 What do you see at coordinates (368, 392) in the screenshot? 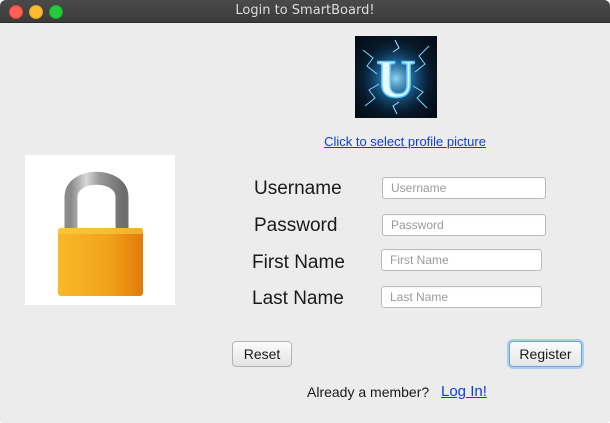
I see `already-member-text: Already a member?` at bounding box center [368, 392].